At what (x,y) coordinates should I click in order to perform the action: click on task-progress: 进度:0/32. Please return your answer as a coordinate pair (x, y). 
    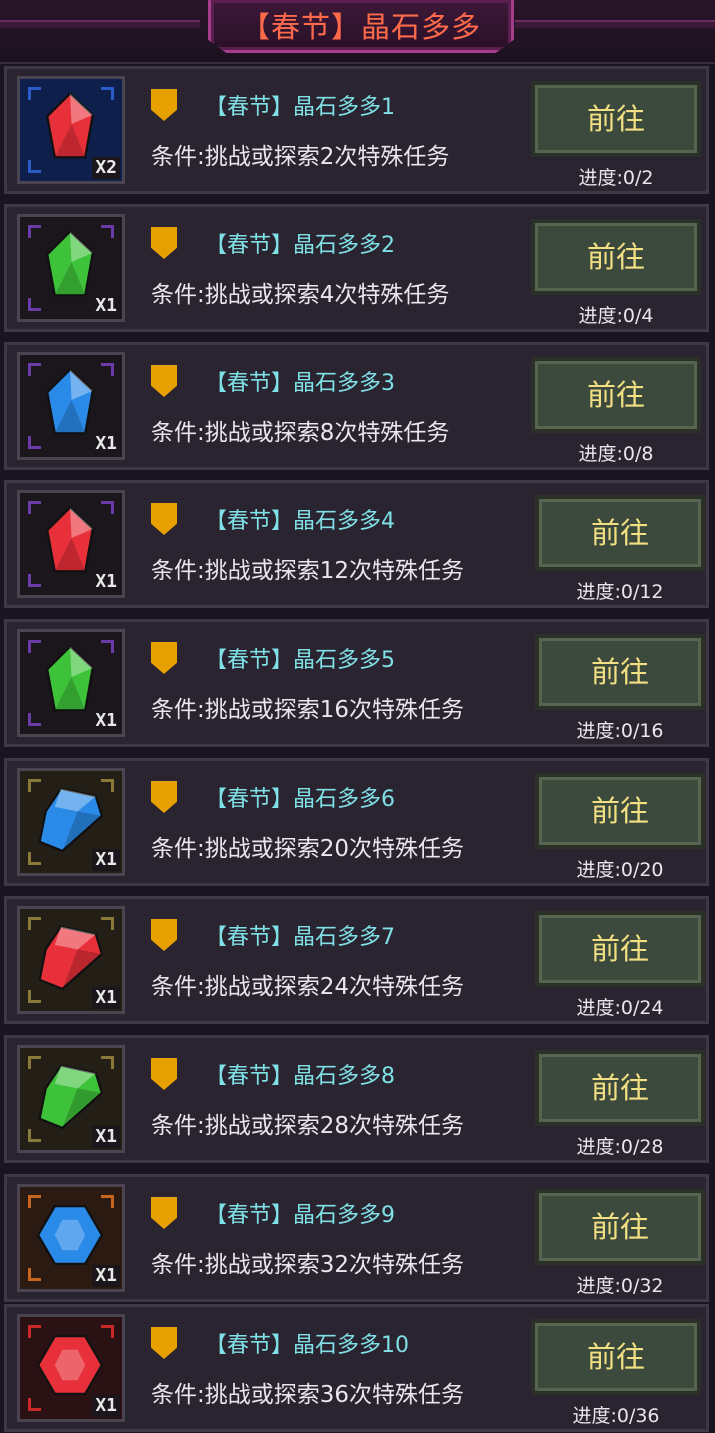
    Looking at the image, I should click on (620, 1286).